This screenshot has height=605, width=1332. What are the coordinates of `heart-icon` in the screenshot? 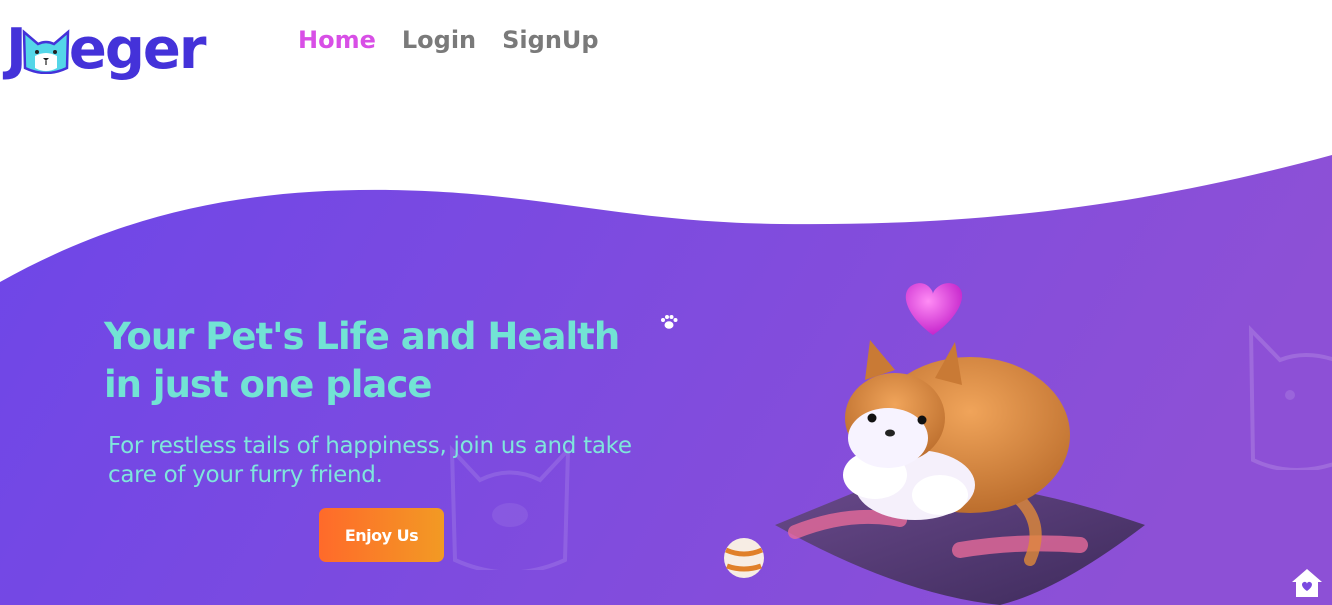 It's located at (934, 309).